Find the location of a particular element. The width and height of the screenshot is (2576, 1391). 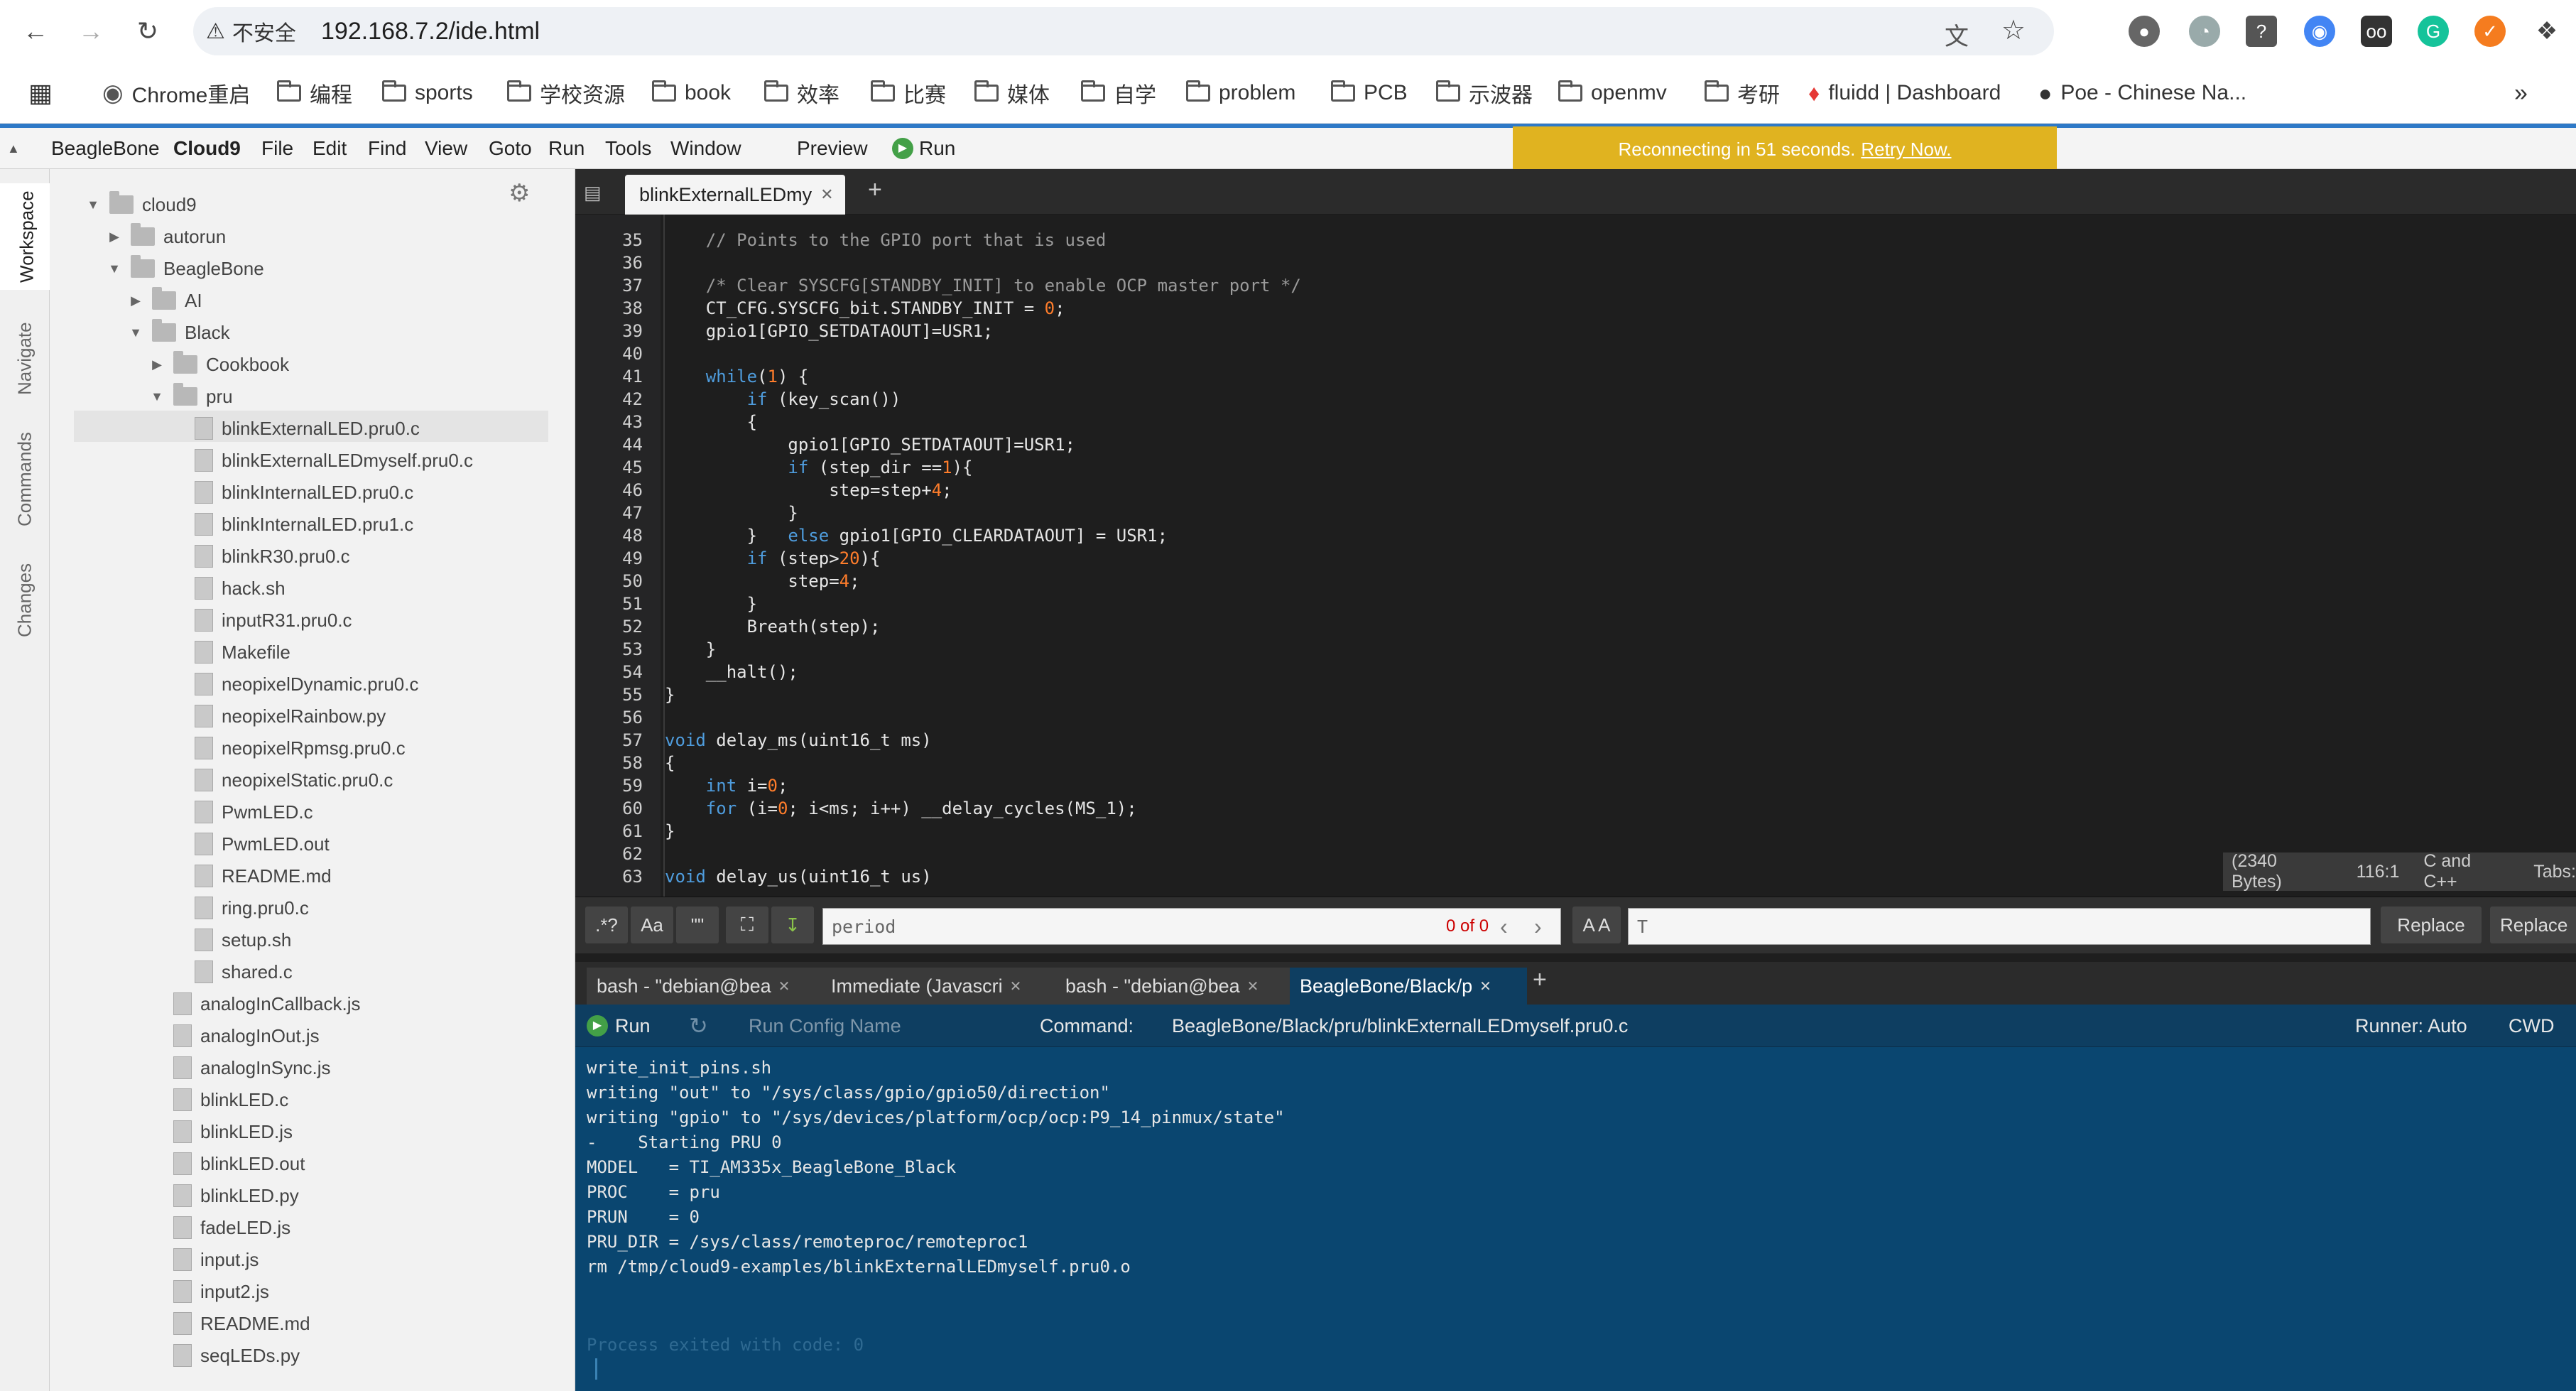

code-line: if (step>20){ is located at coordinates (773, 558).